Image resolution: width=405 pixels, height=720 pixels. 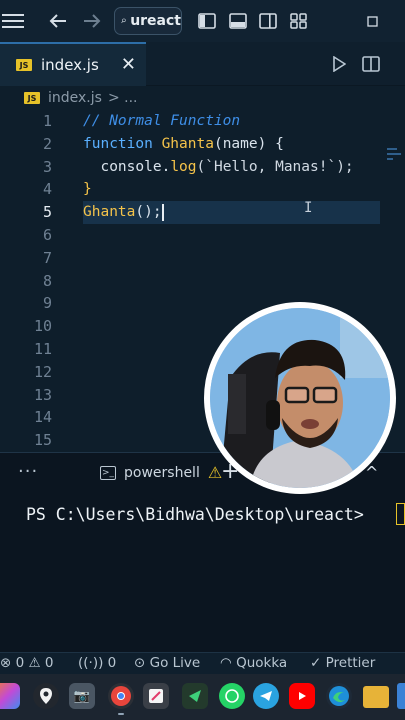 I want to click on chrome-dev-icon, so click(x=121, y=696).